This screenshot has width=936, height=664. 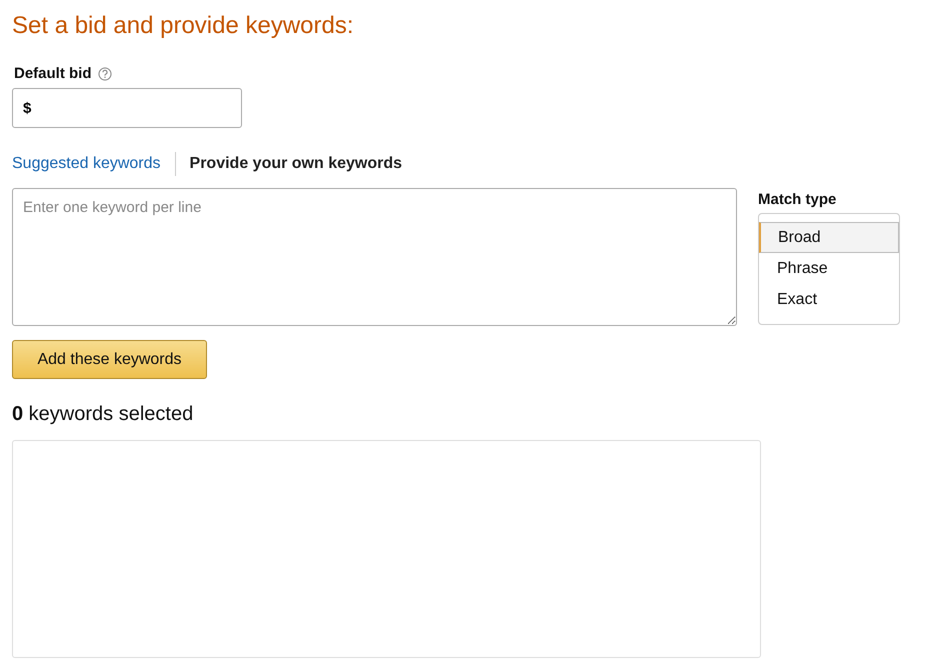 What do you see at coordinates (127, 108) in the screenshot?
I see `bid-input: $` at bounding box center [127, 108].